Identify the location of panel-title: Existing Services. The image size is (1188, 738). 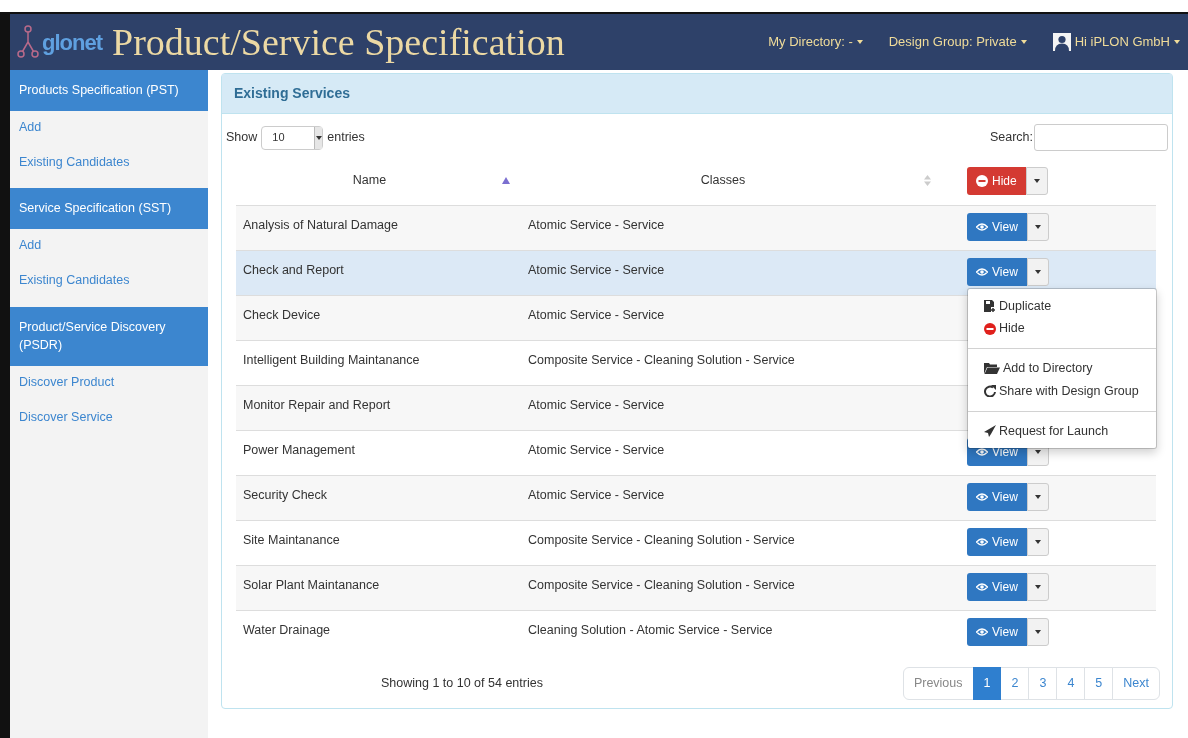
(697, 94).